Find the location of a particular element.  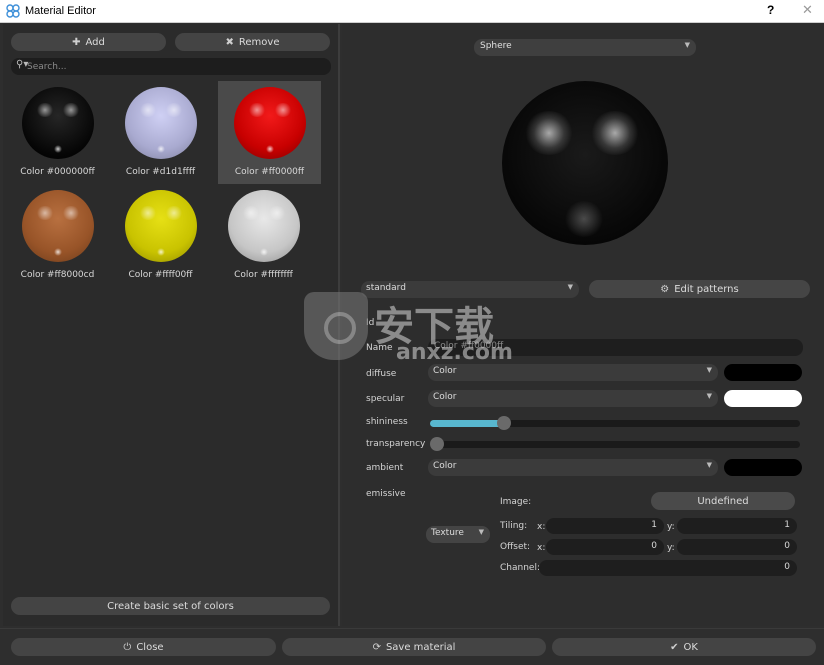

shininess-label: shininess is located at coordinates (387, 422).